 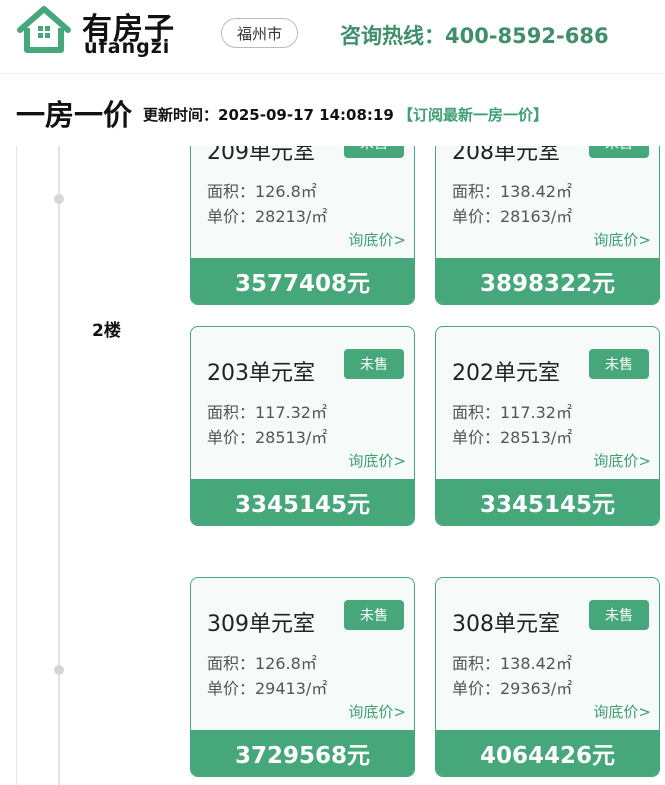 I want to click on unit-price-text: 单价：28163/㎡, so click(x=512, y=216).